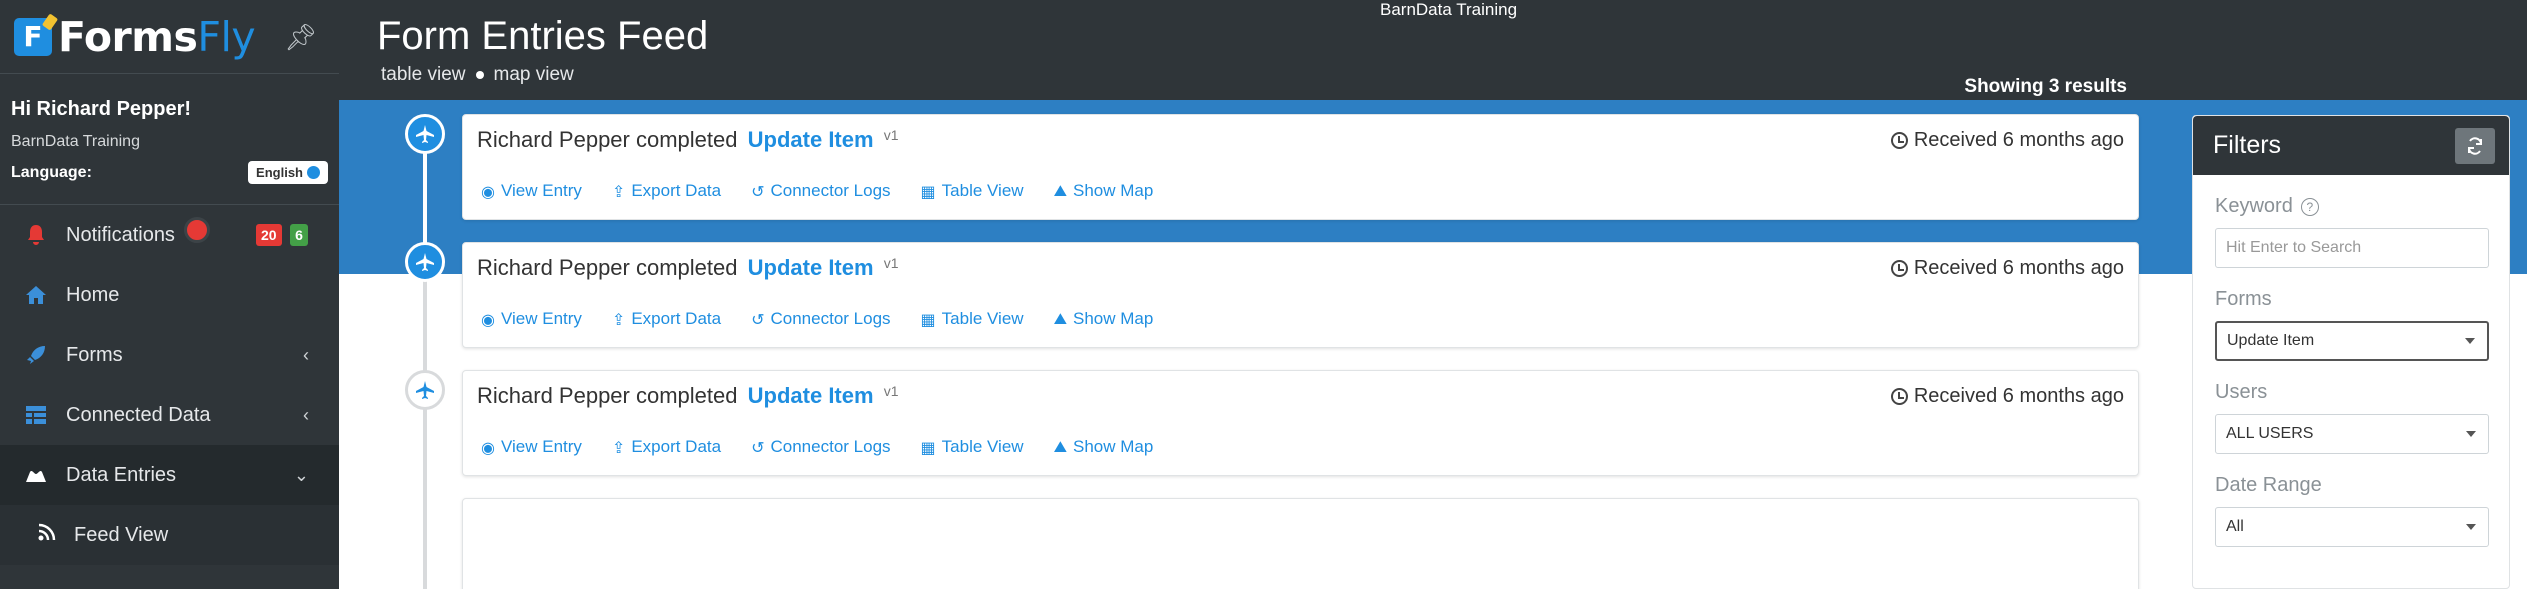 Image resolution: width=2527 pixels, height=589 pixels. What do you see at coordinates (169, 475) in the screenshot?
I see `sidebar-item-data-entries: Data Entries ⌄` at bounding box center [169, 475].